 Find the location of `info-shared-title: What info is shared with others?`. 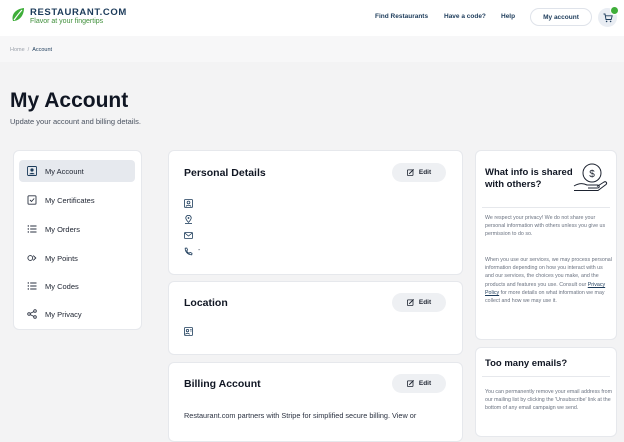

info-shared-title: What info is shared with others? is located at coordinates (529, 179).